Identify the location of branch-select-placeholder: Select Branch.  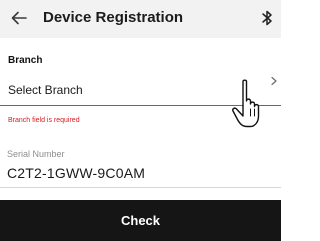
(45, 90).